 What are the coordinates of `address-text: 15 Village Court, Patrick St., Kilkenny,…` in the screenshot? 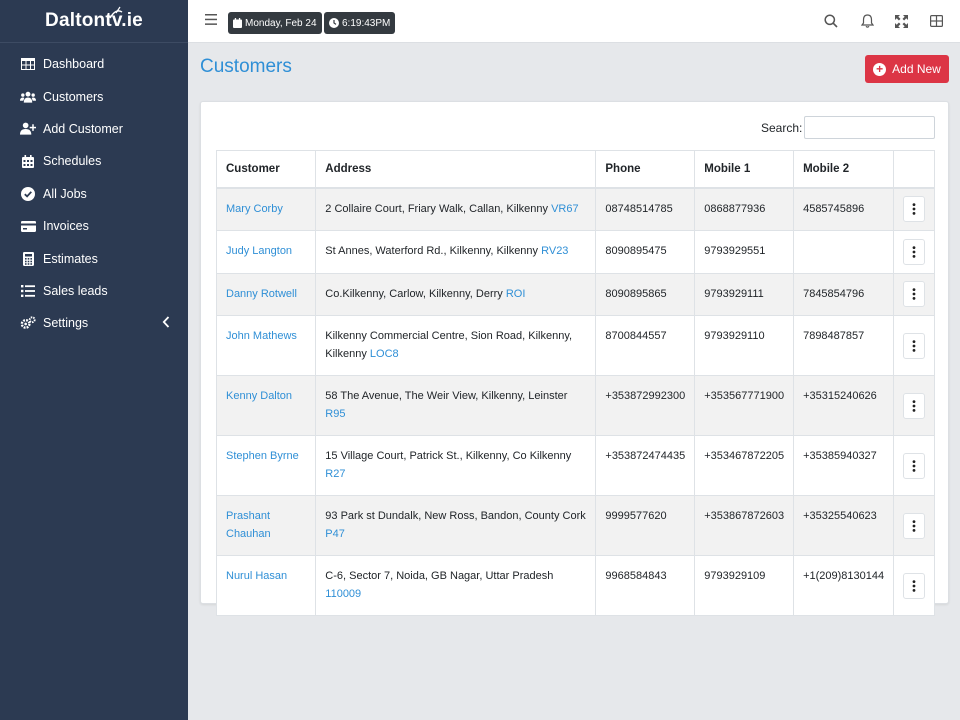 It's located at (448, 456).